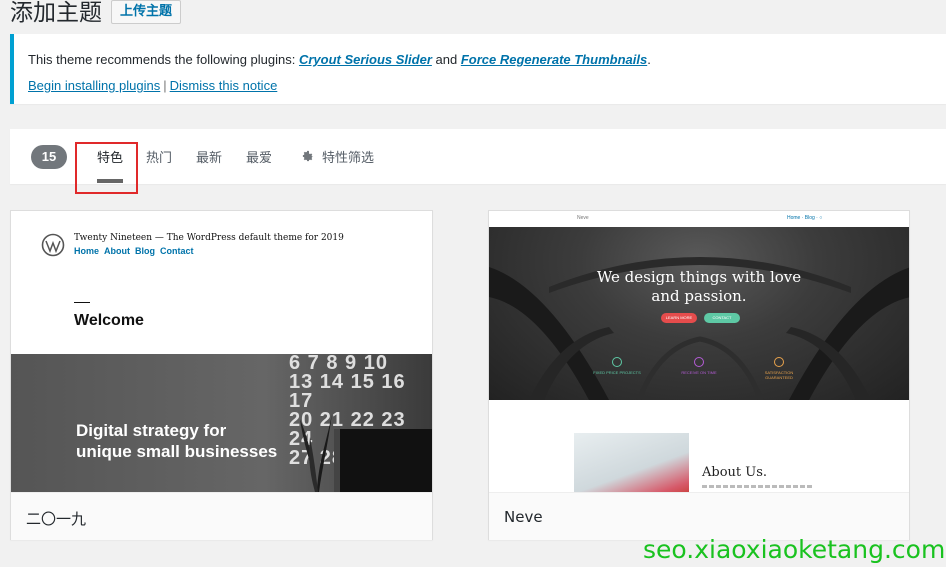 Image resolution: width=946 pixels, height=567 pixels. Describe the element at coordinates (49, 157) in the screenshot. I see `theme-count-badge: 15` at that location.